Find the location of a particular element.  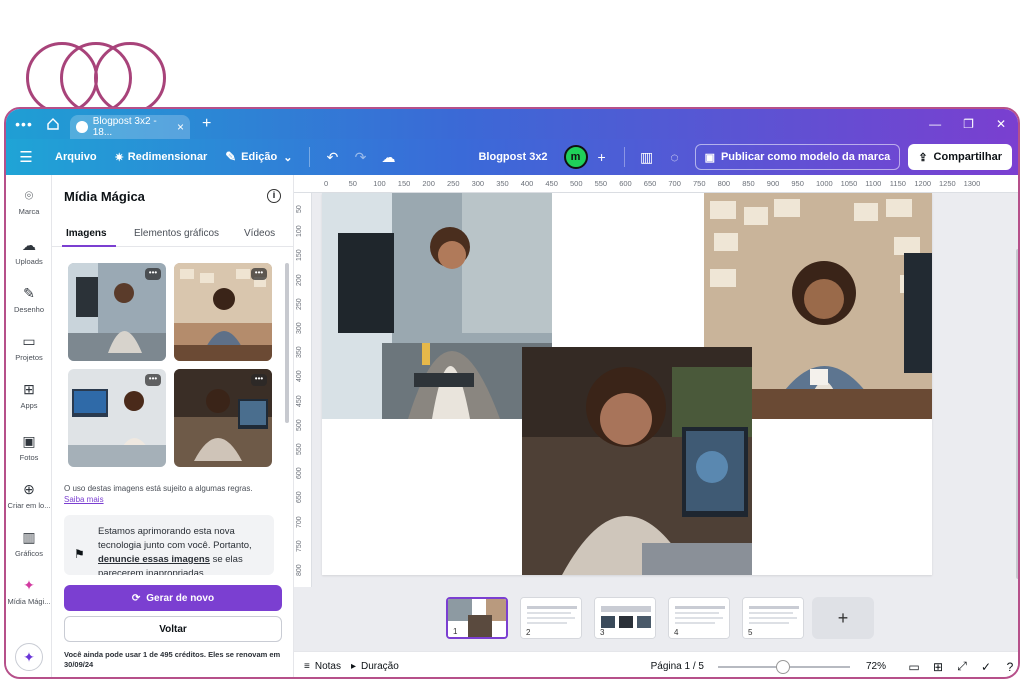

document-tab: Blogpost 3x2 - 18... × is located at coordinates (130, 127).